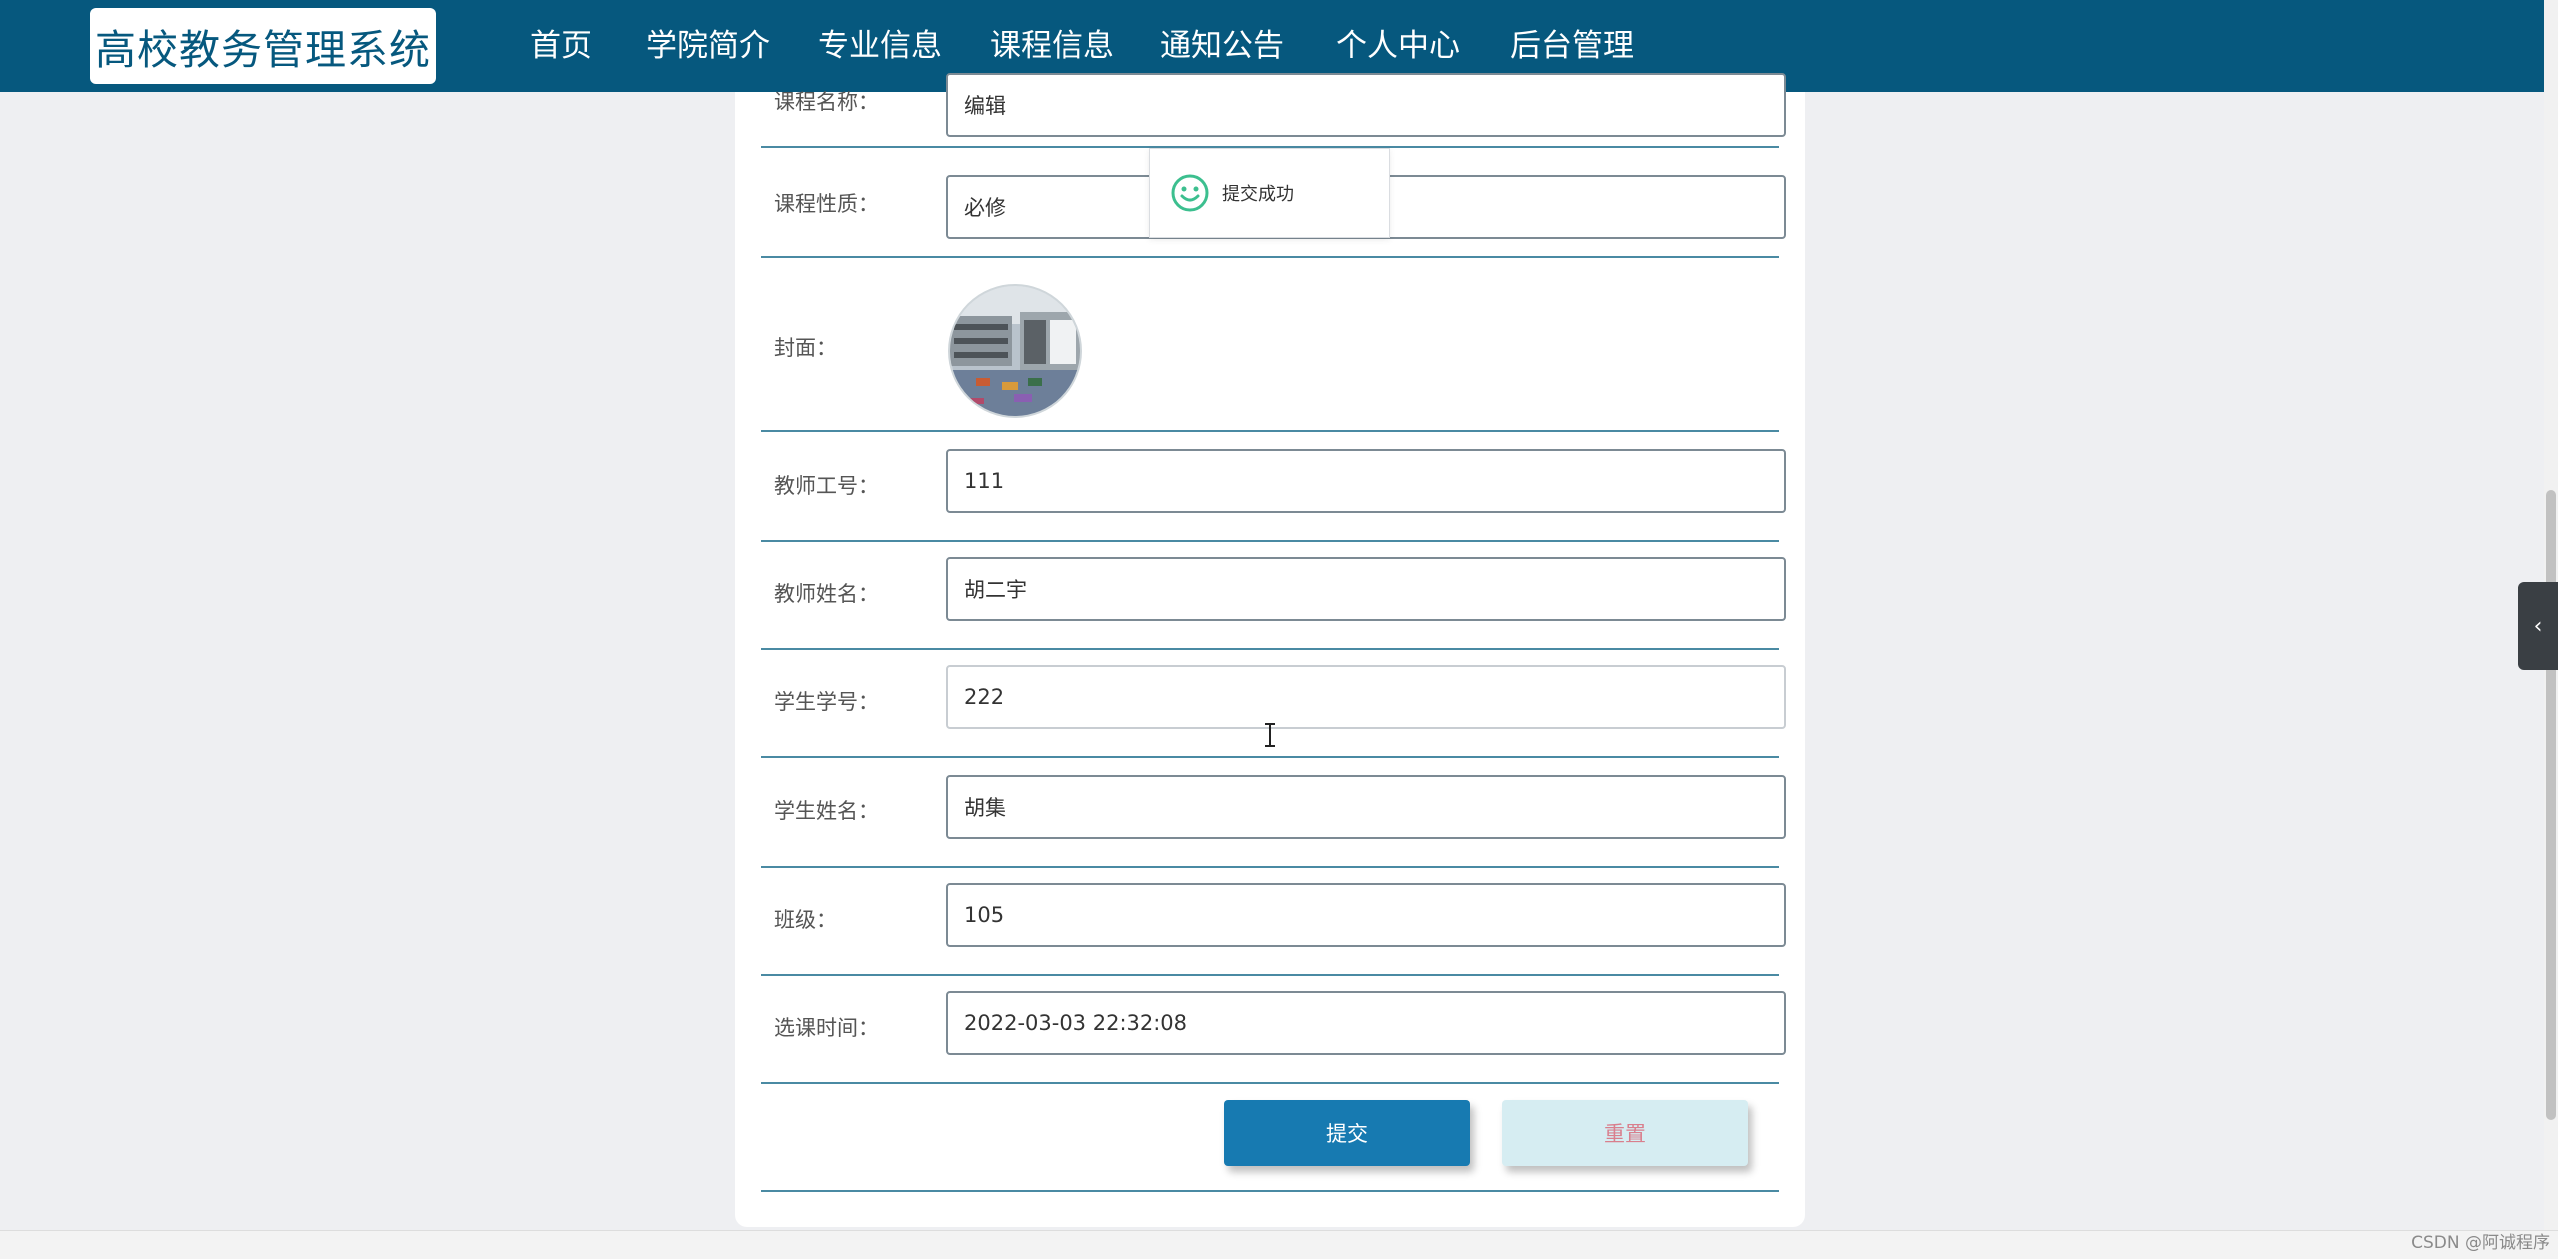 This screenshot has height=1259, width=2558. What do you see at coordinates (1366, 915) in the screenshot?
I see `class-input` at bounding box center [1366, 915].